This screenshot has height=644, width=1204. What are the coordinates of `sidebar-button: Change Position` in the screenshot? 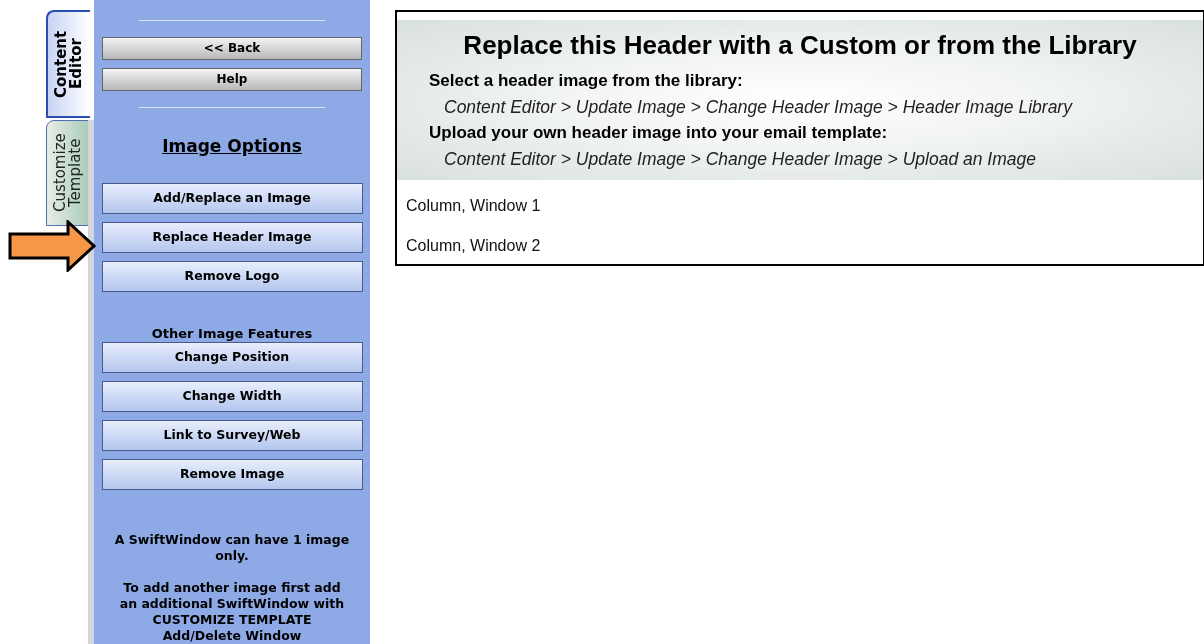 It's located at (232, 357).